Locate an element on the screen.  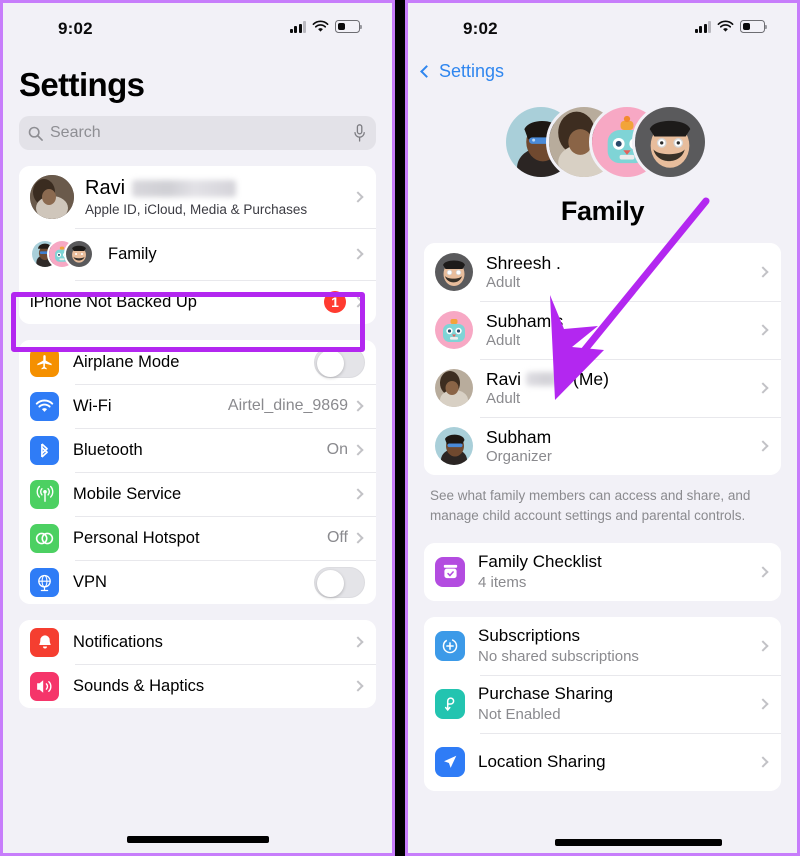
sidebar-item-purchase-sharing: Purchase Sharing Not Enabled is located at coordinates (602, 703).